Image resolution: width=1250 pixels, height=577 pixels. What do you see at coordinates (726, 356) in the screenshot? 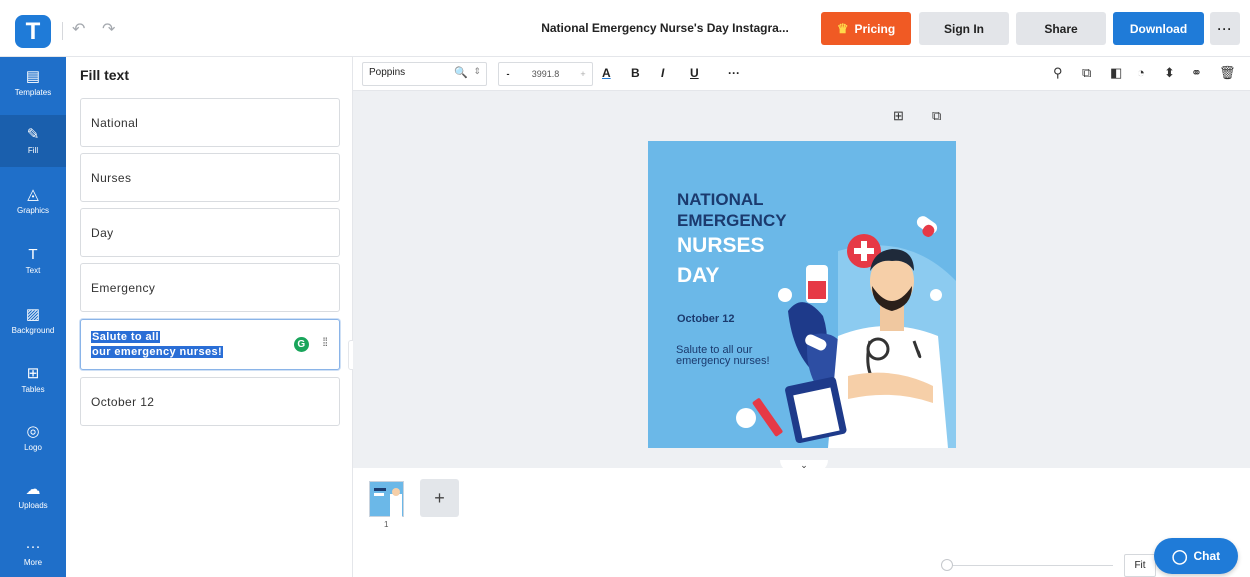
I see `design-salute: Salute to all our emergency nurses!` at bounding box center [726, 356].